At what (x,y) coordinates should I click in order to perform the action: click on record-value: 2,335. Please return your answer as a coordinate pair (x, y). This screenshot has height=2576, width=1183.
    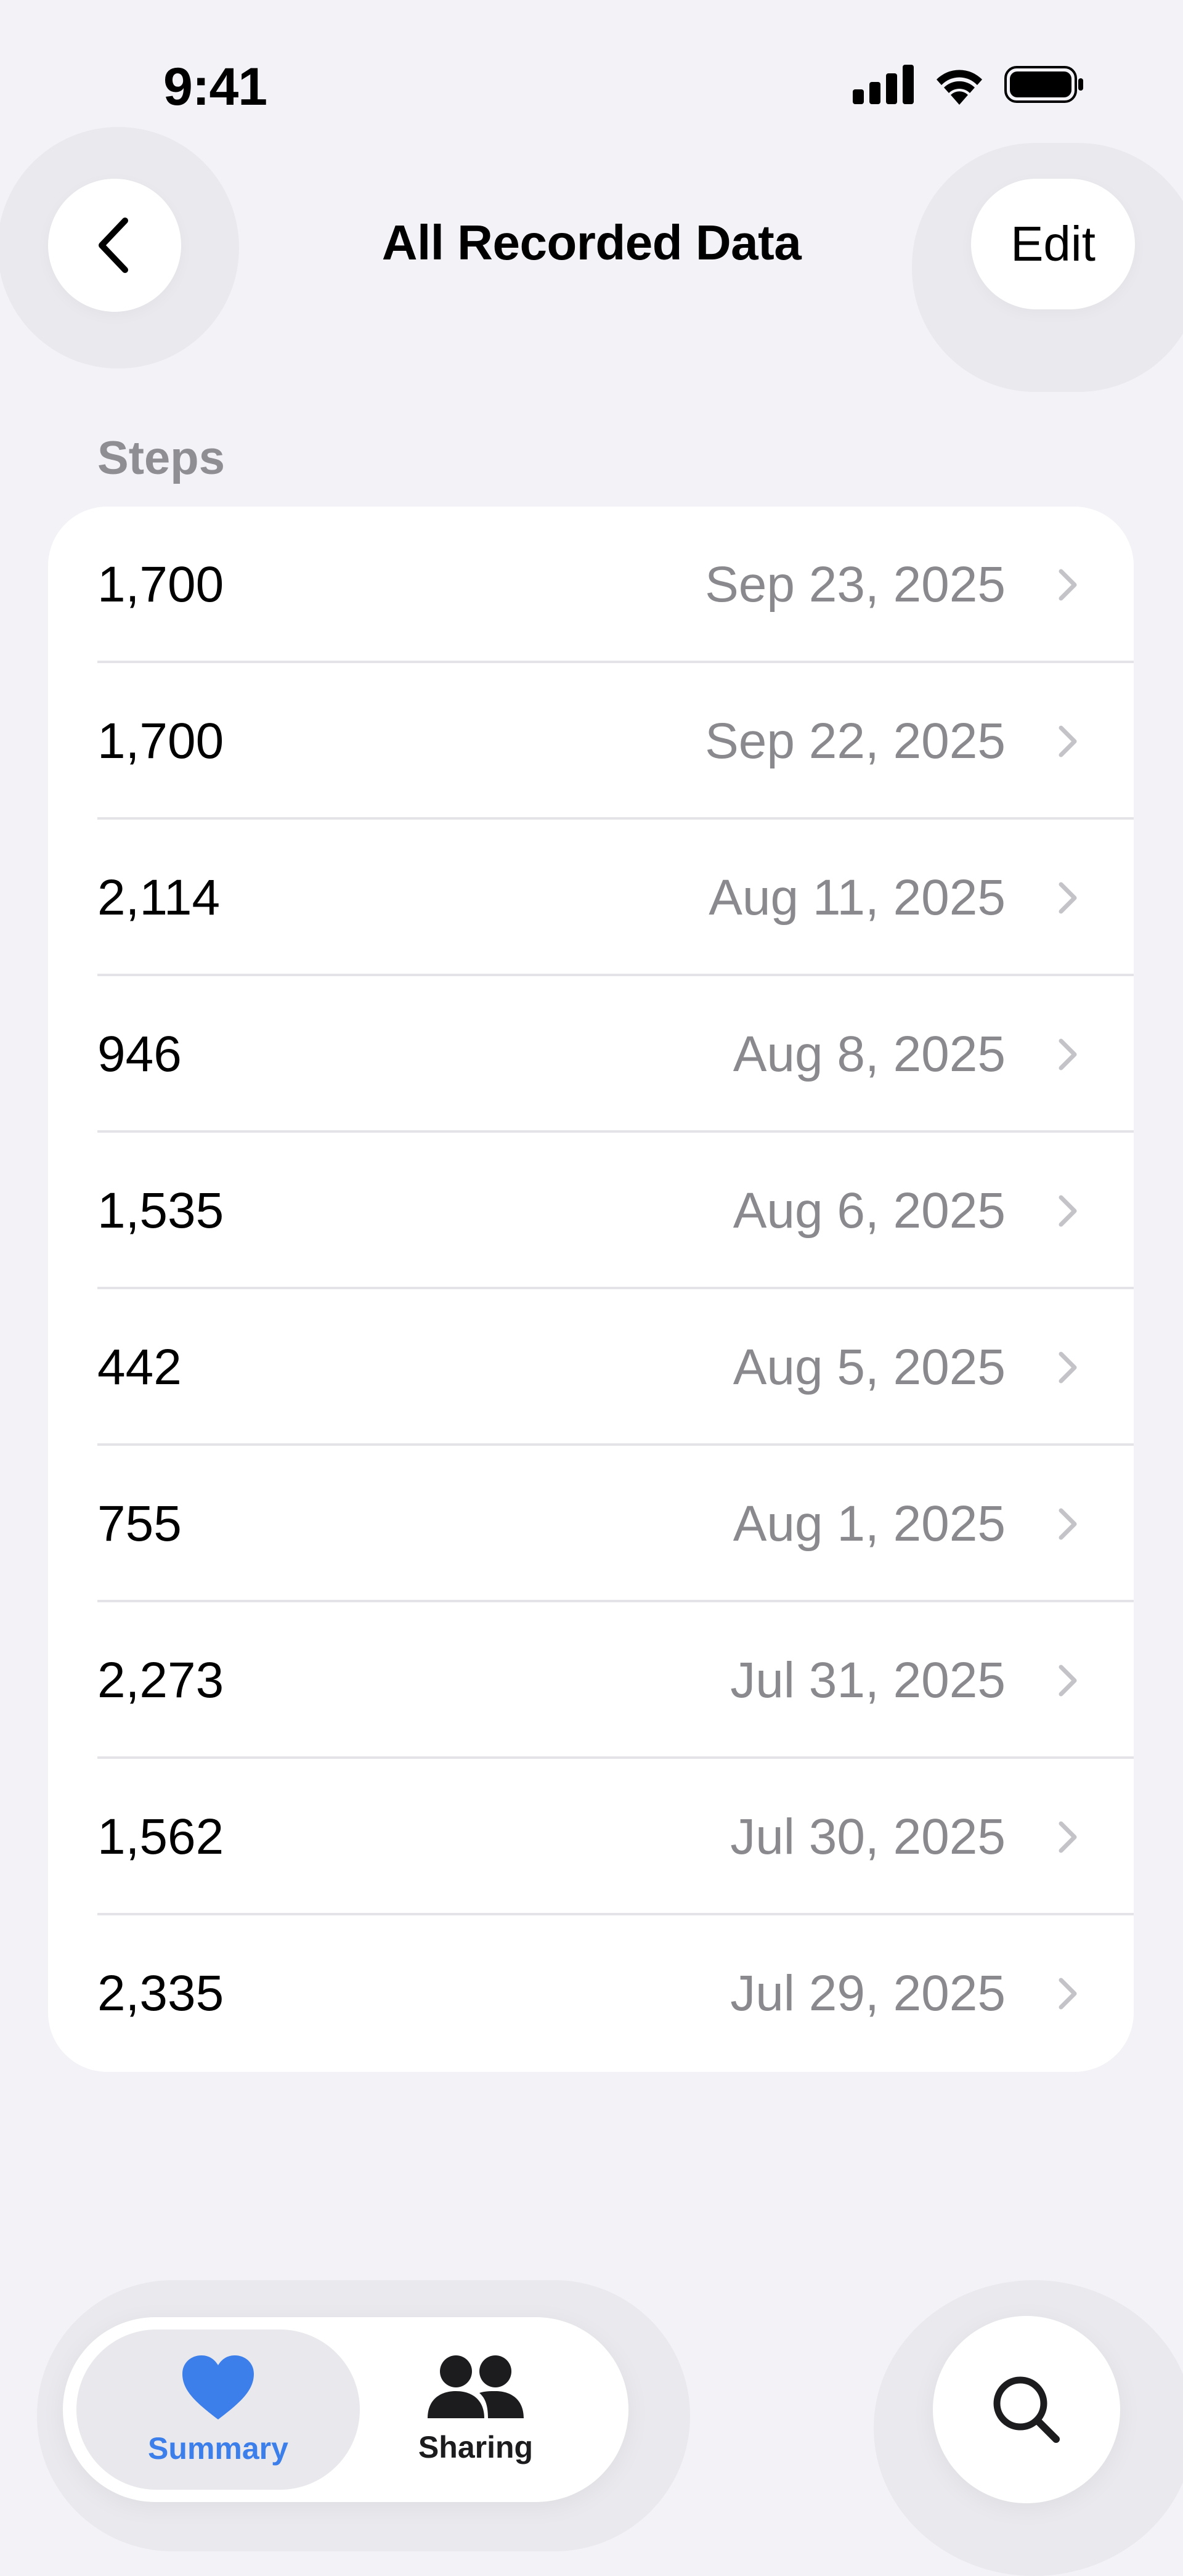
    Looking at the image, I should click on (160, 1993).